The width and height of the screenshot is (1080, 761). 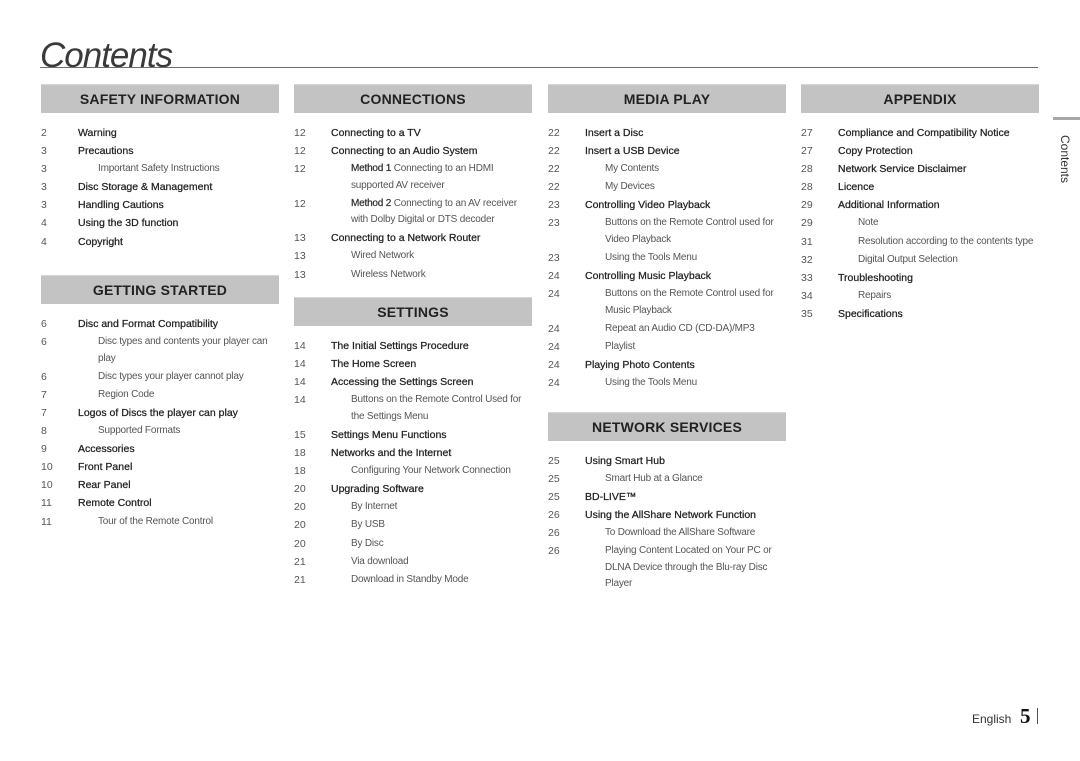 What do you see at coordinates (554, 551) in the screenshot?
I see `page-number: 26` at bounding box center [554, 551].